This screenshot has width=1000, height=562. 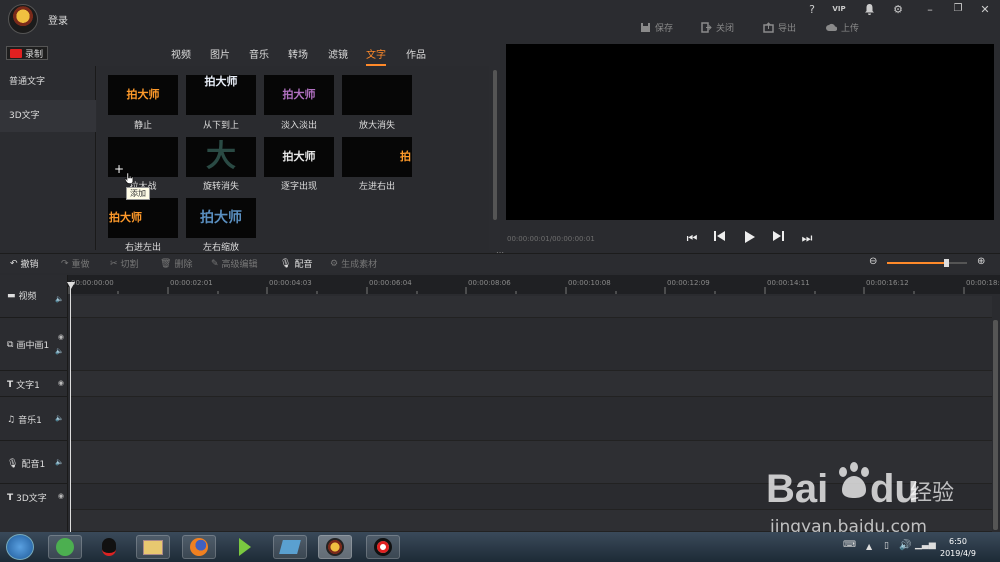 I want to click on track-lane-text, so click(x=531, y=384).